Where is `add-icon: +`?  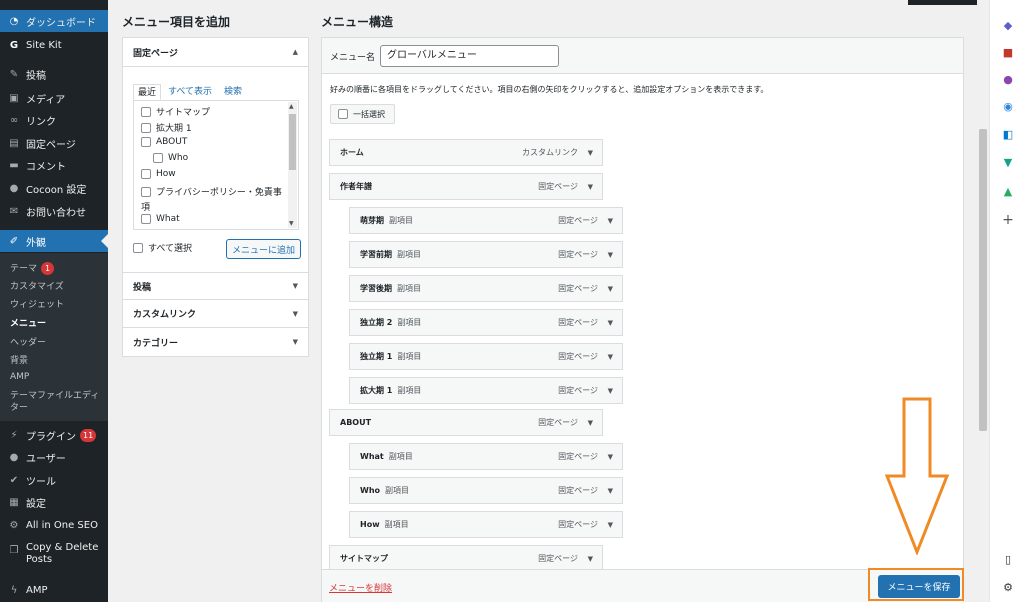
add-icon: + is located at coordinates (1008, 220).